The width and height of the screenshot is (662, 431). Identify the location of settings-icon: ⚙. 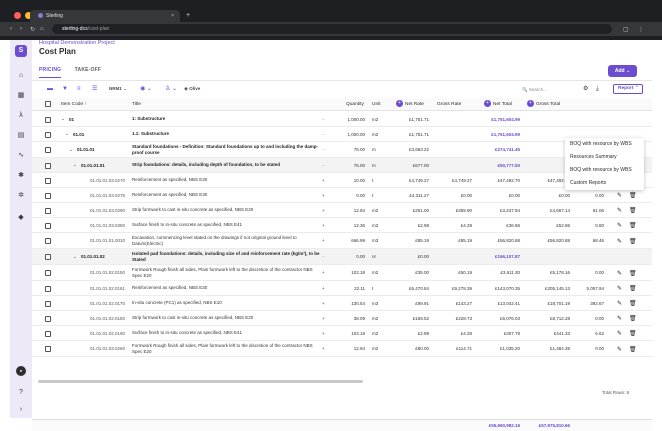
(585, 89).